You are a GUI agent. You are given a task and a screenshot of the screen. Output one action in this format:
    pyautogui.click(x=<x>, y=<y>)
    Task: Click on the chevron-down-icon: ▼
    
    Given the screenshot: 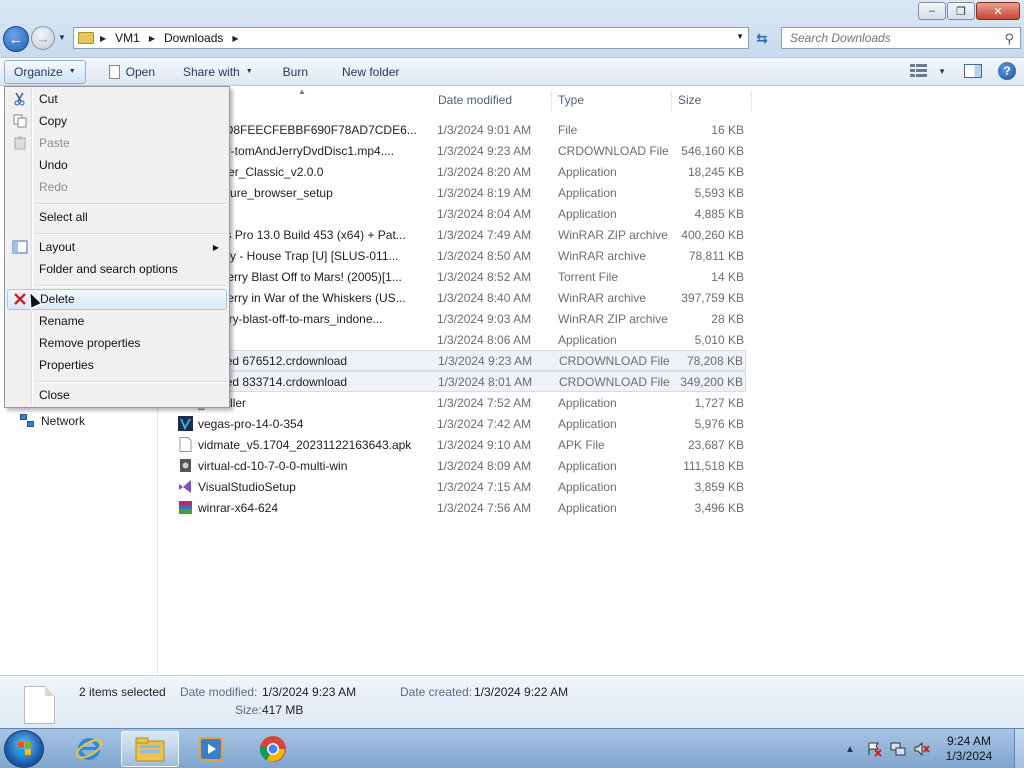 What is the action you would take?
    pyautogui.click(x=942, y=71)
    